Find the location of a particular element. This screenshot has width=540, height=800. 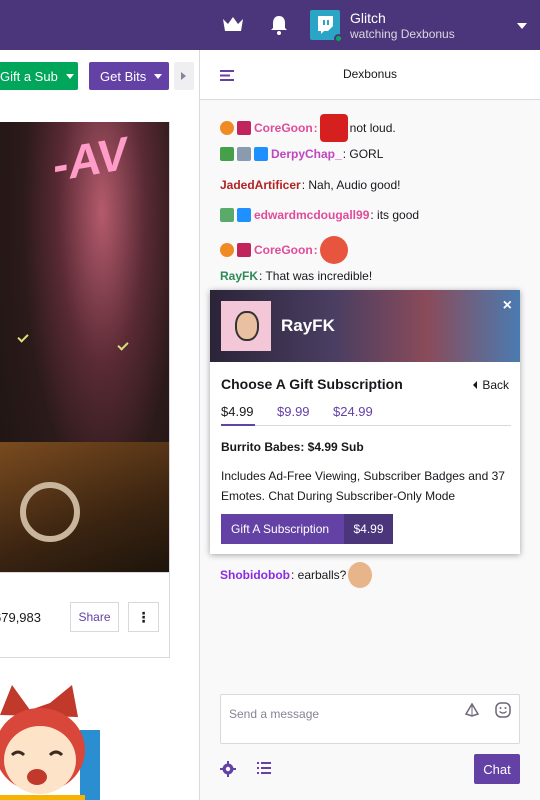

bell-icon is located at coordinates (279, 25).